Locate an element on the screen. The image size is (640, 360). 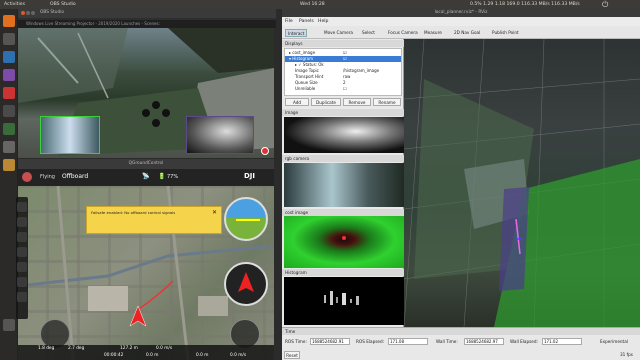
qgc-toolbar: Flying Offboard 📡 🔋 77% DJI is located at coordinates (146, 177).